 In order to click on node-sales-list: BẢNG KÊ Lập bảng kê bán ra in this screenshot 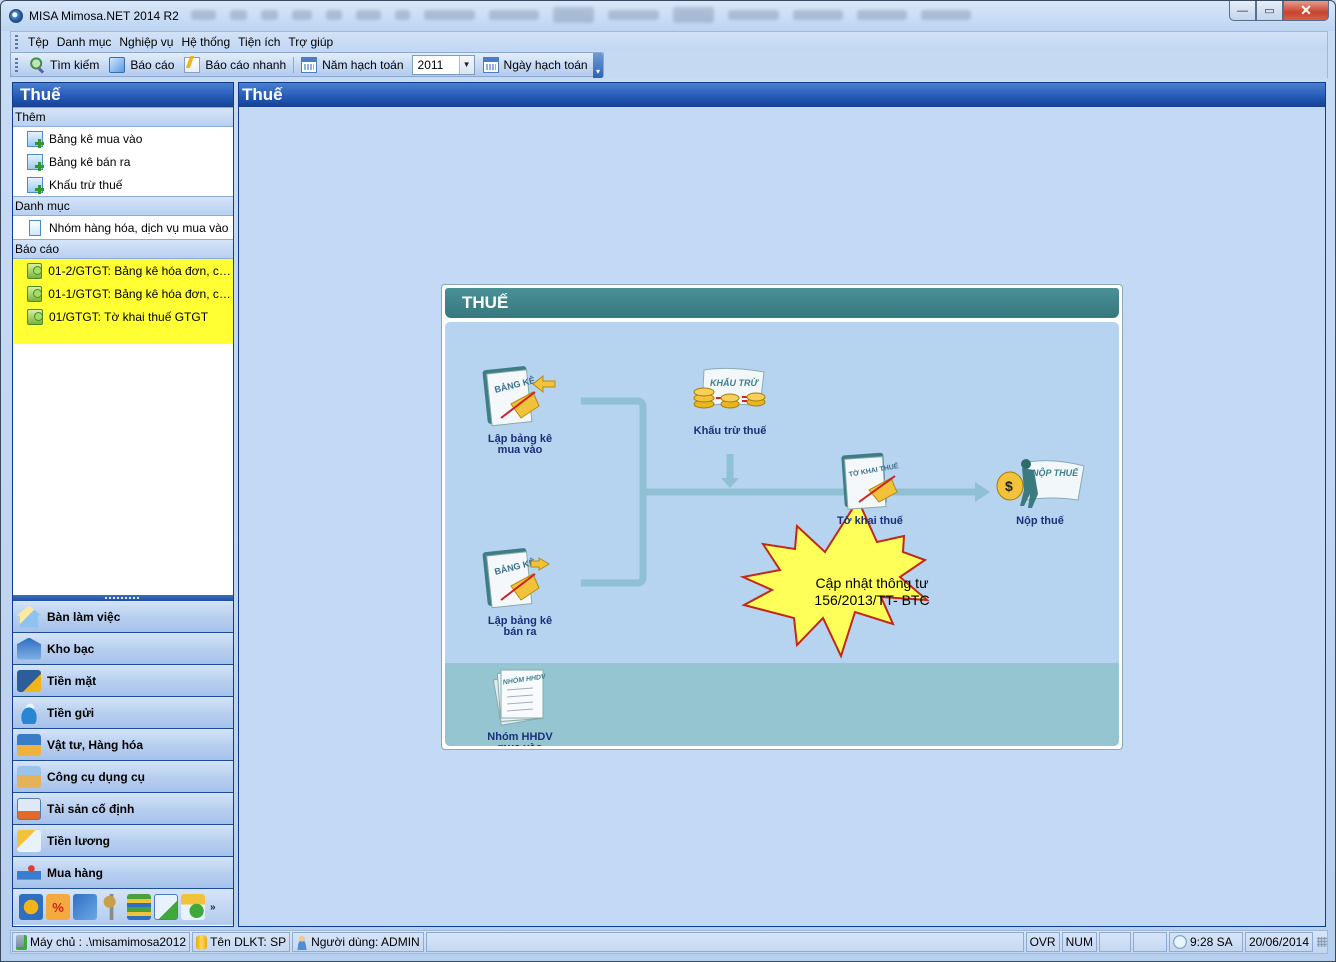, I will do `click(520, 591)`.